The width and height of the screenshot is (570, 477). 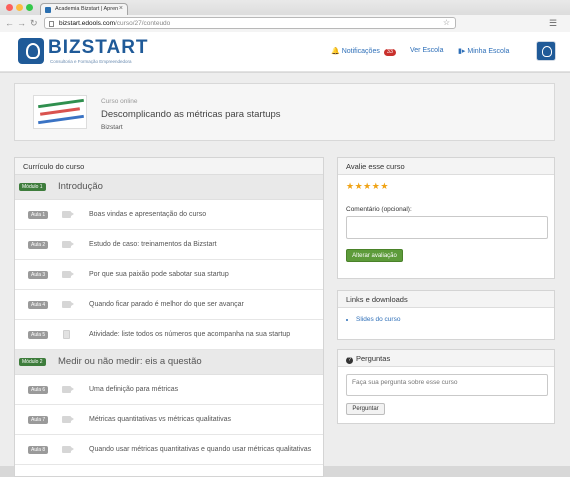 I want to click on lightbulb-logo-icon, so click(x=31, y=51).